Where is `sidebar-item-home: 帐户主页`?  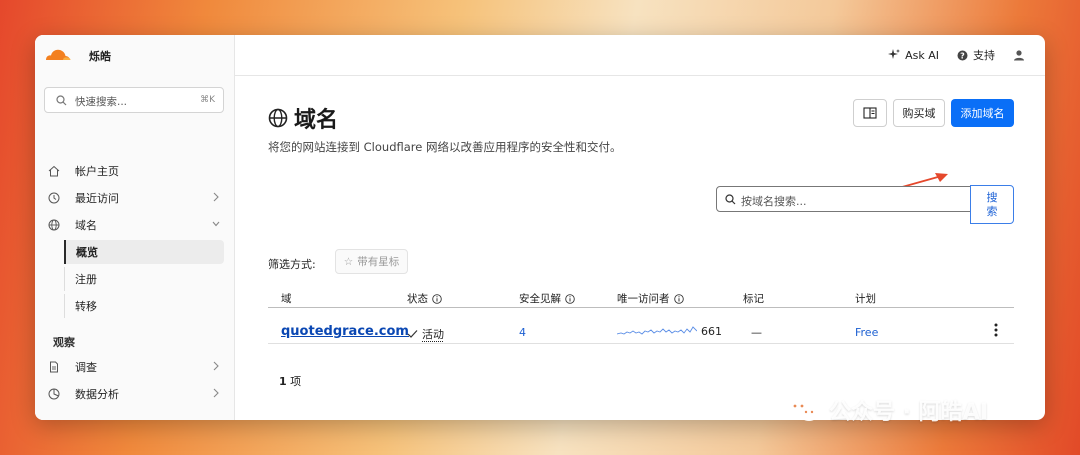
sidebar-item-home: 帐户主页 is located at coordinates (135, 171).